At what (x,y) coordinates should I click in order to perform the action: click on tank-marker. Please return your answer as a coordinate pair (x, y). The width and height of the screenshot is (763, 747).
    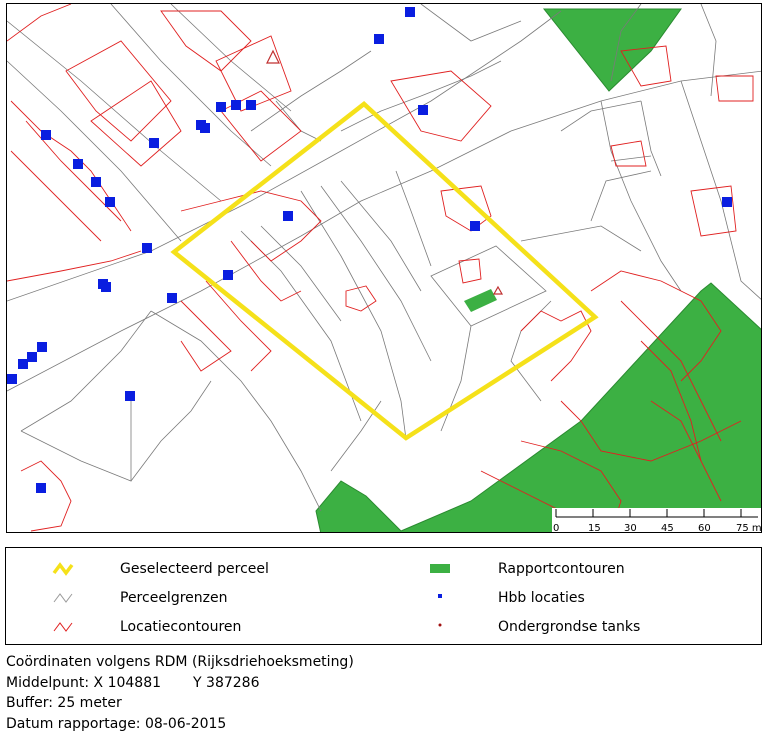
    Looking at the image, I should click on (498, 290).